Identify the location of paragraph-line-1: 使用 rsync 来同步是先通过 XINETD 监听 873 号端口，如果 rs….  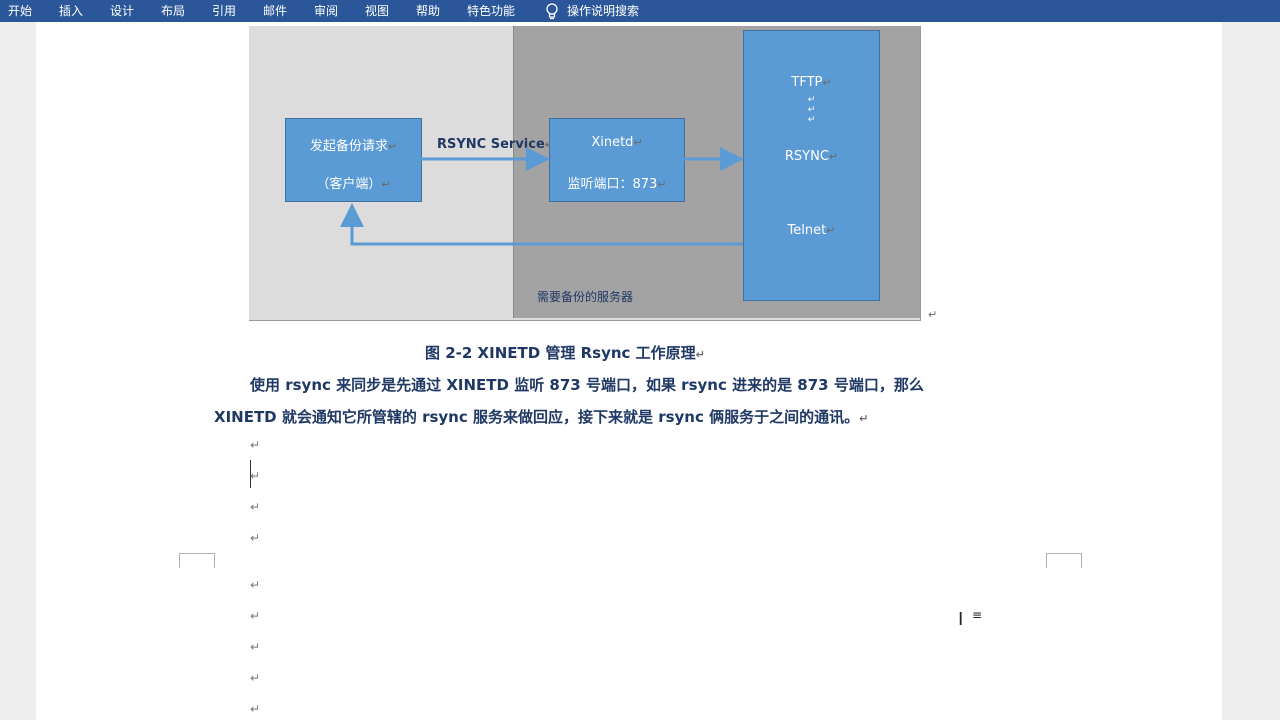
(587, 385).